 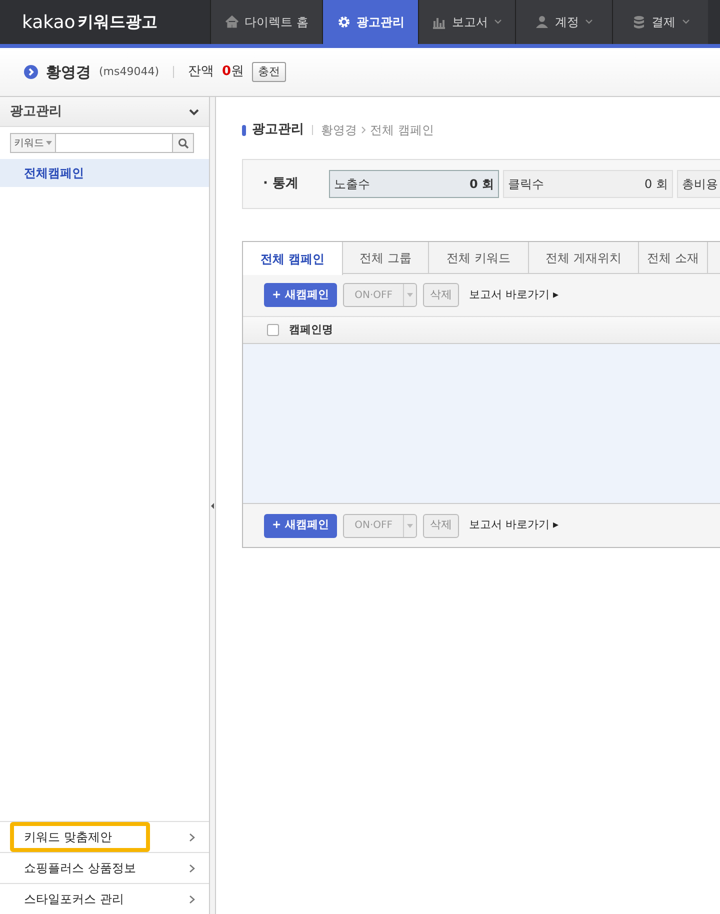 What do you see at coordinates (36, 111) in the screenshot?
I see `sidebar-title: 광고관리` at bounding box center [36, 111].